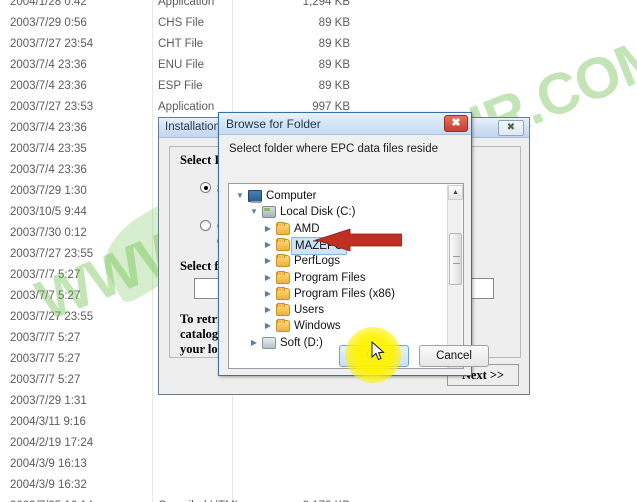  What do you see at coordinates (48, 4) in the screenshot?
I see `cell-date: 2004/1/28 0:42` at bounding box center [48, 4].